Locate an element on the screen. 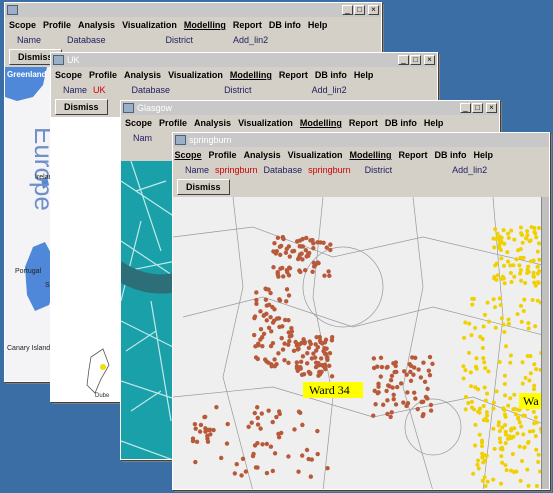 Image resolution: width=553 pixels, height=493 pixels. app-icon is located at coordinates (12, 10).